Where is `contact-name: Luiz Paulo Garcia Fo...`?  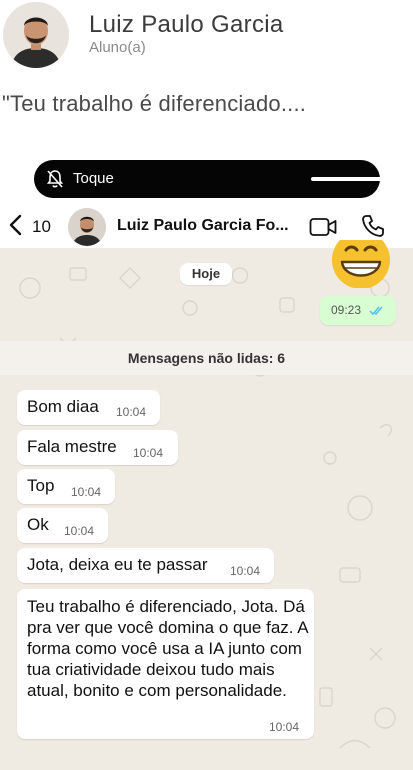
contact-name: Luiz Paulo Garcia Fo... is located at coordinates (203, 226).